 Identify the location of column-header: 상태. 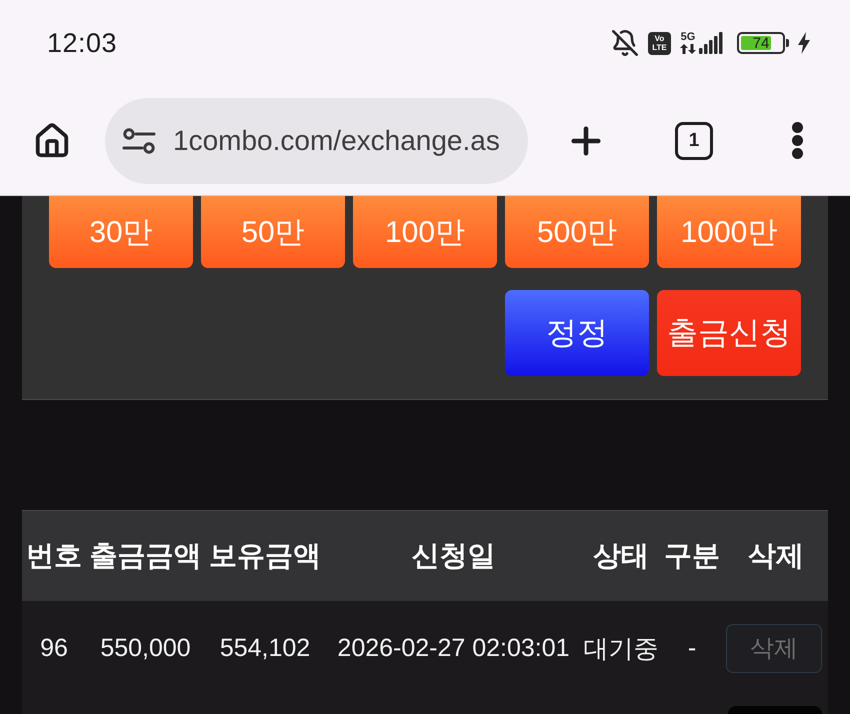
(621, 556).